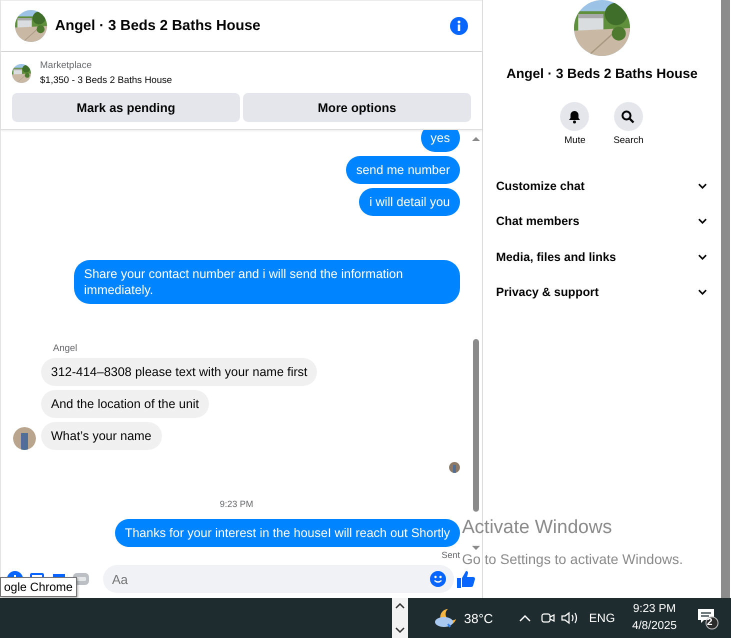 This screenshot has width=731, height=638. I want to click on timestamp: 9:23 PM, so click(237, 504).